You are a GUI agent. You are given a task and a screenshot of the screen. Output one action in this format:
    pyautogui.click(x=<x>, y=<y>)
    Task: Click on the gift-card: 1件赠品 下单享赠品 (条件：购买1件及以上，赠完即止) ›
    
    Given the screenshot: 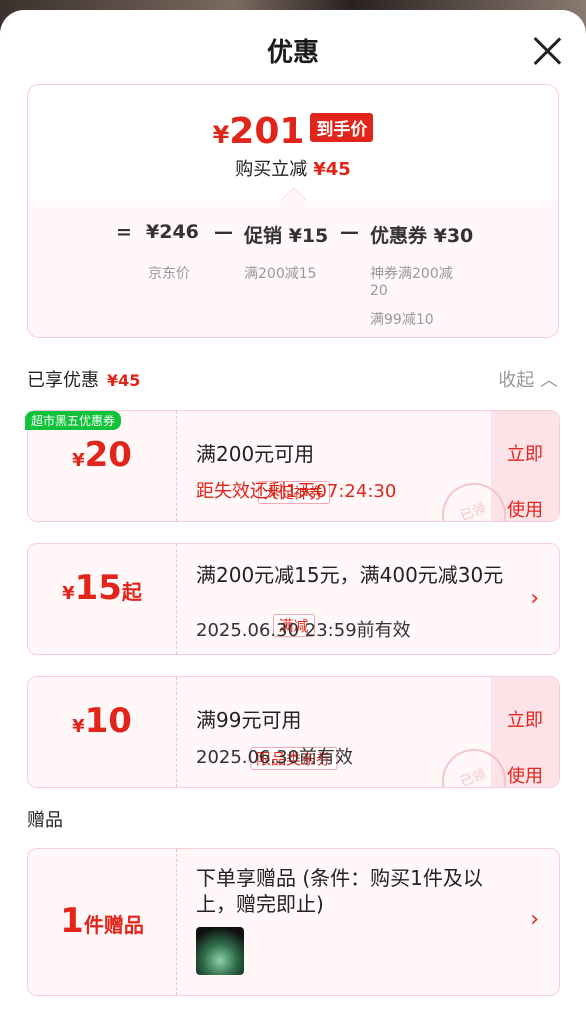 What is the action you would take?
    pyautogui.click(x=293, y=922)
    